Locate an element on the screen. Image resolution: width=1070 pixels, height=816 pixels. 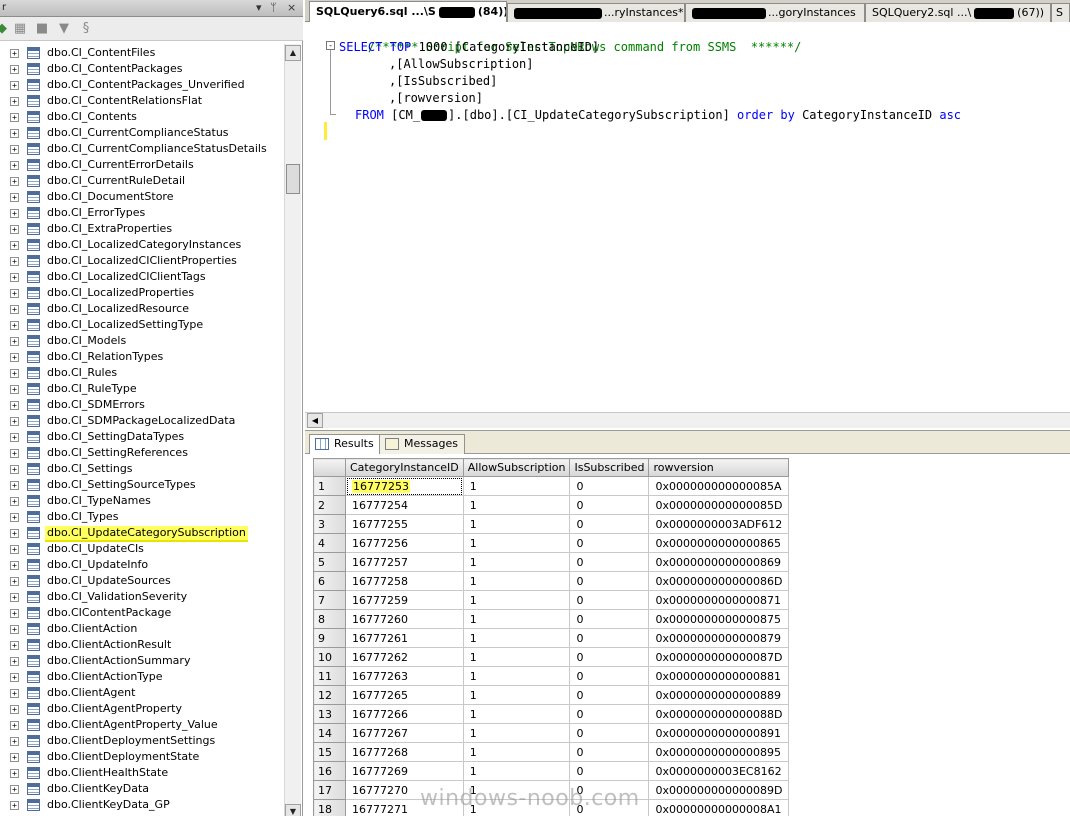
tree-item: + dbo.CI_CurrentComplianceStatus is located at coordinates (142, 133).